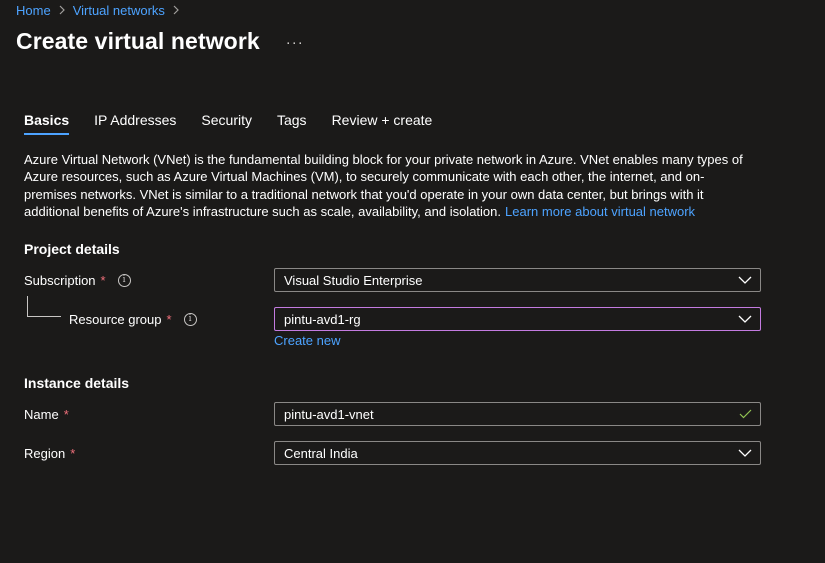 The width and height of the screenshot is (825, 563). Describe the element at coordinates (382, 123) in the screenshot. I see `tab-review-create: Review + create` at that location.